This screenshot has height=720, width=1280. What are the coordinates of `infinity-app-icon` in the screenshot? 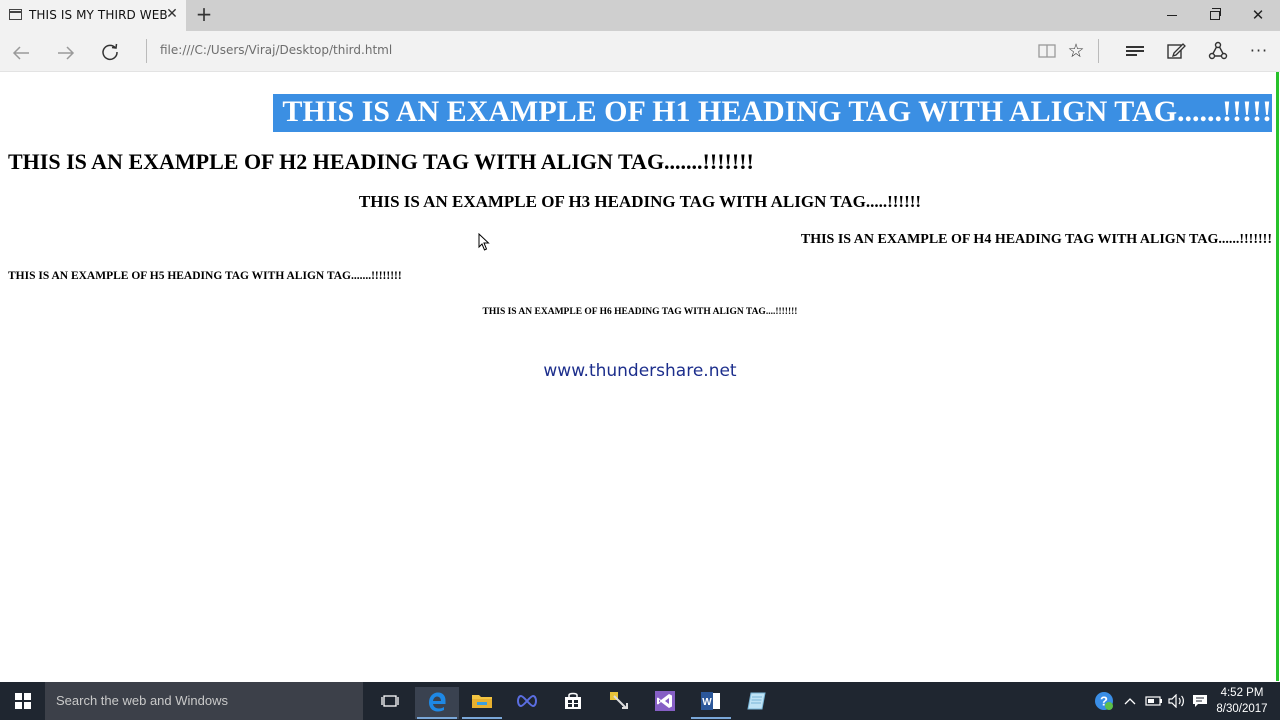 It's located at (527, 703).